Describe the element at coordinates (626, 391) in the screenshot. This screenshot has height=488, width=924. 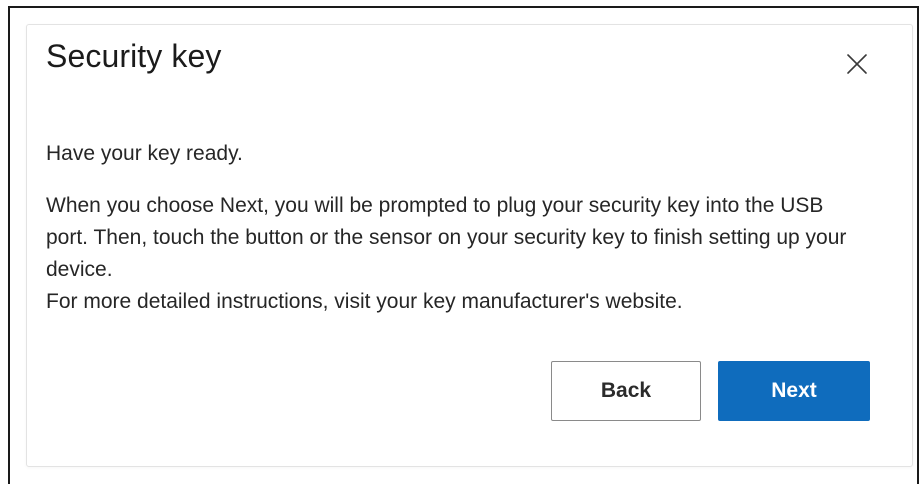
I see `back-button: Back` at that location.